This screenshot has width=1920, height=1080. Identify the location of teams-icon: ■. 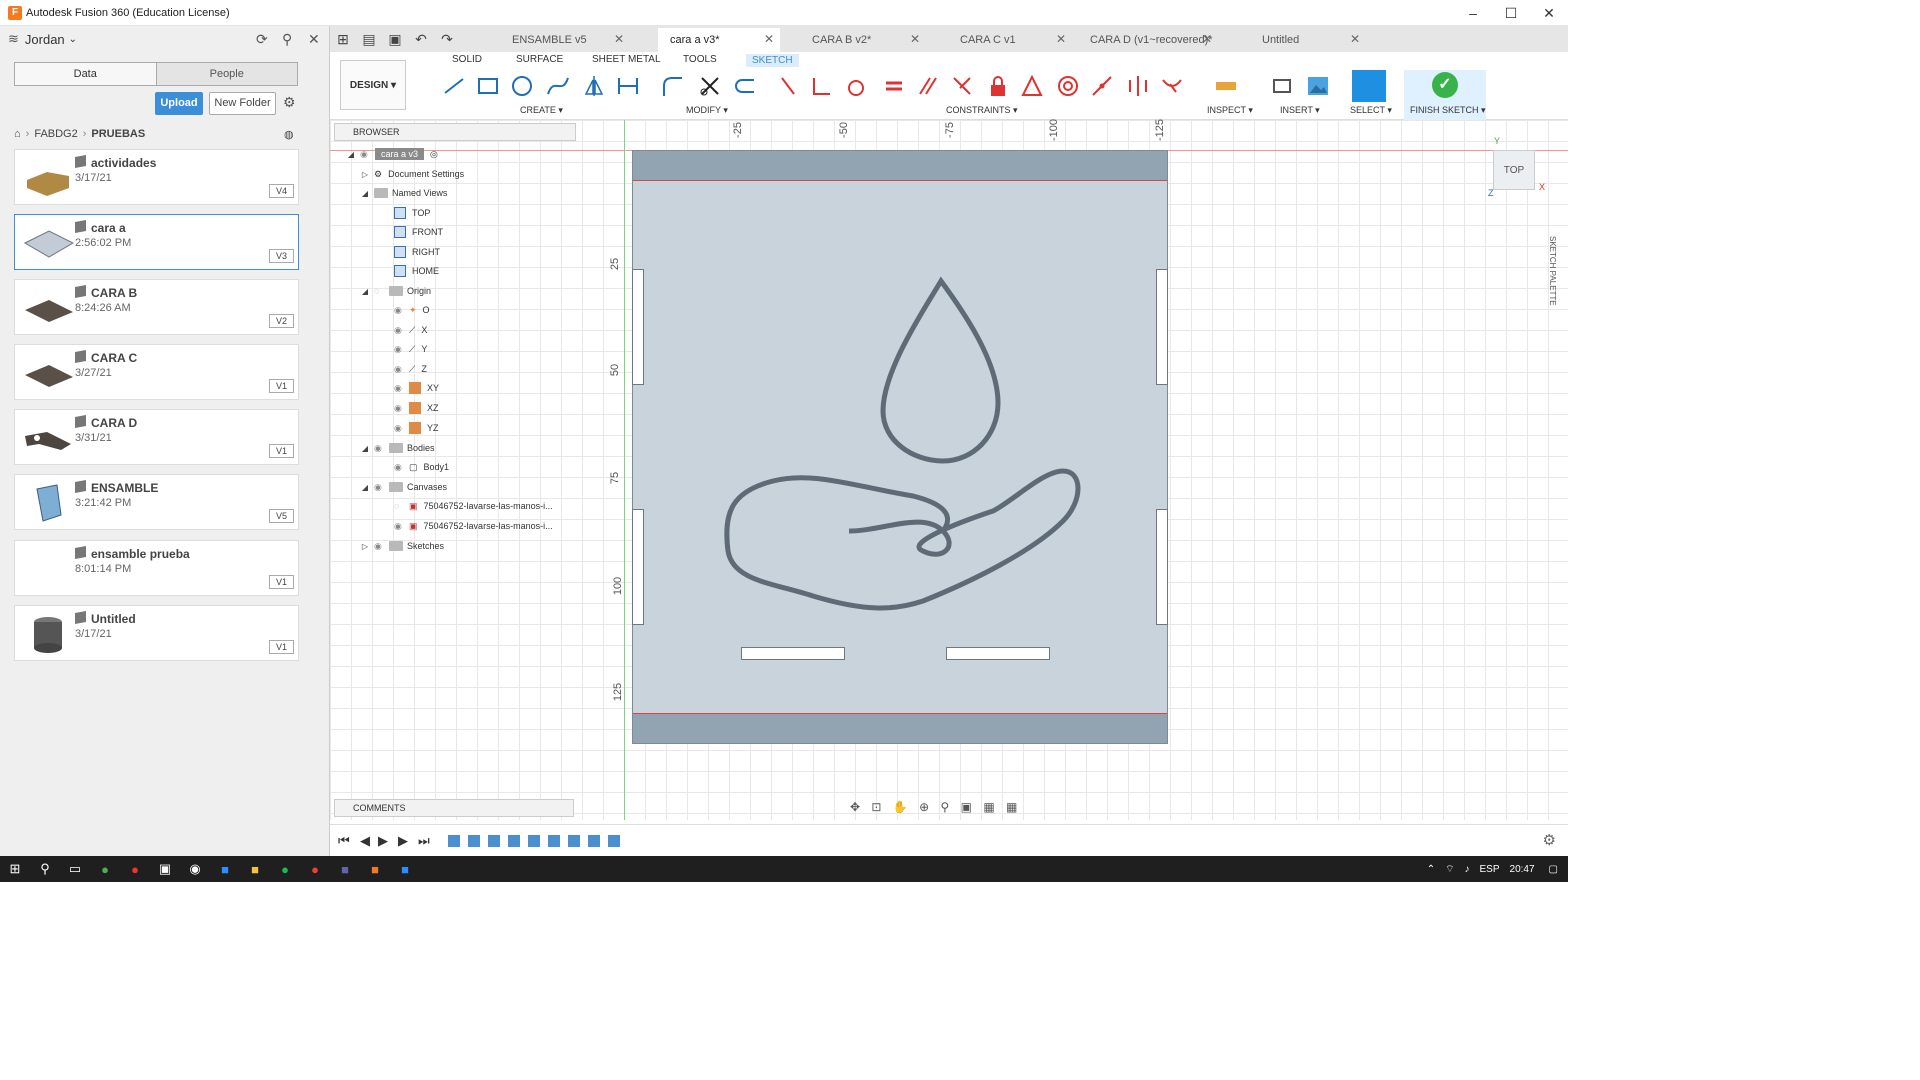
(345, 869).